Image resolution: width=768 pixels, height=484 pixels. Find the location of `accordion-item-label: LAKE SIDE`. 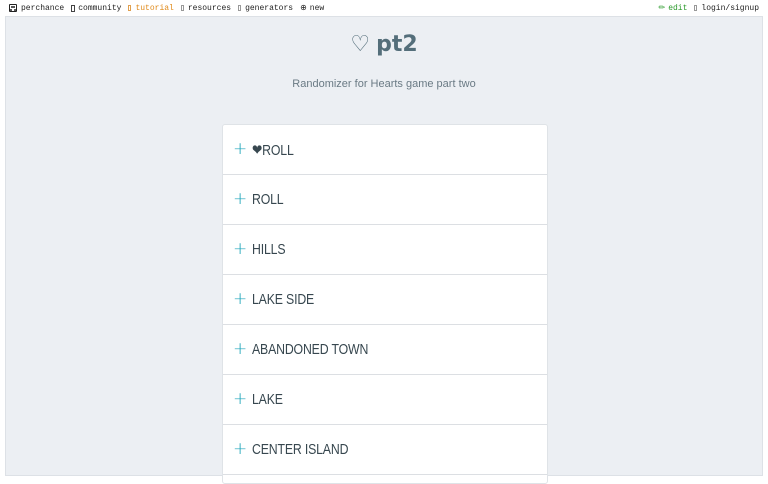

accordion-item-label: LAKE SIDE is located at coordinates (283, 299).